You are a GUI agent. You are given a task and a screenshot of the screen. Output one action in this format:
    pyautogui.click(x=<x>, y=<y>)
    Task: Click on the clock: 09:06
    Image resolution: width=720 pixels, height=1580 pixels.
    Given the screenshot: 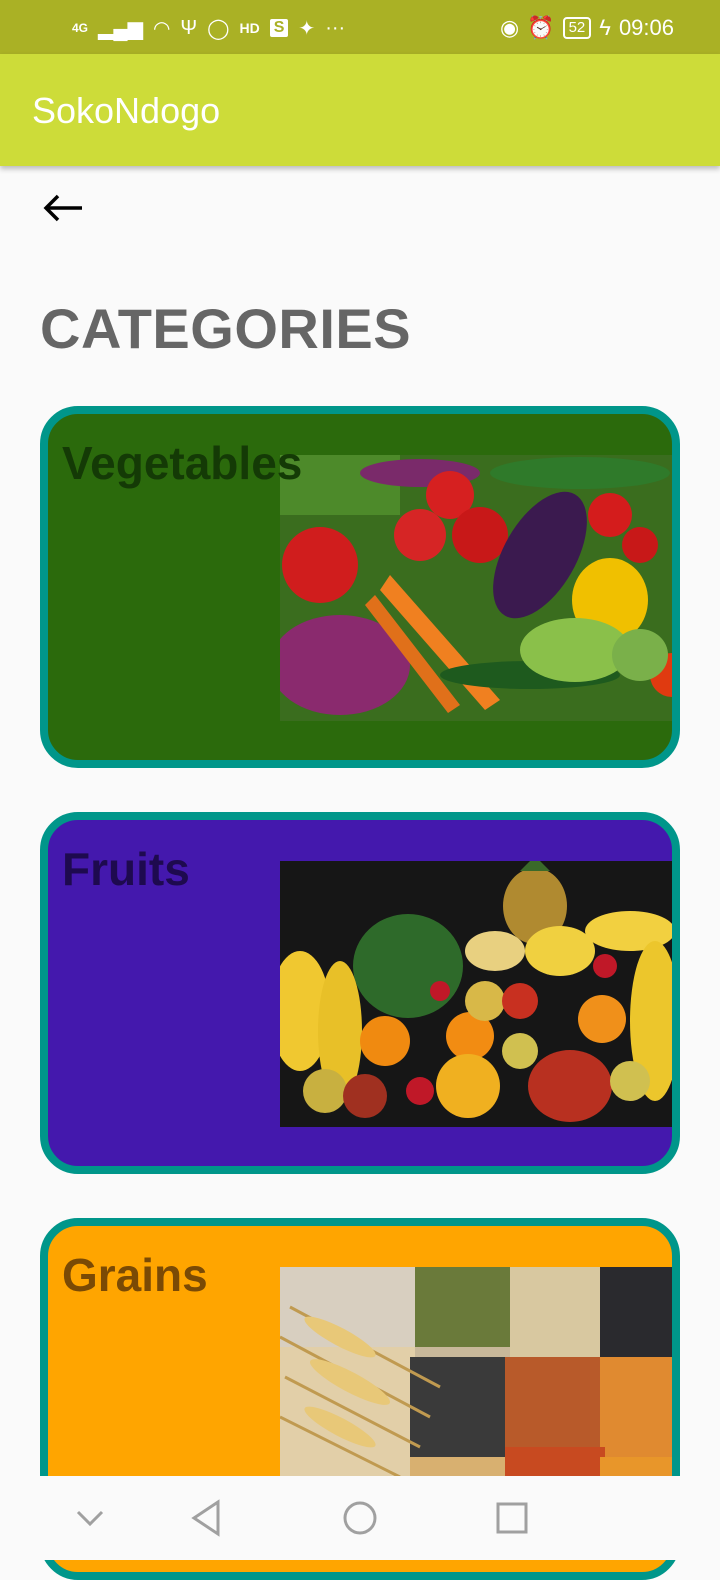 What is the action you would take?
    pyautogui.click(x=646, y=27)
    